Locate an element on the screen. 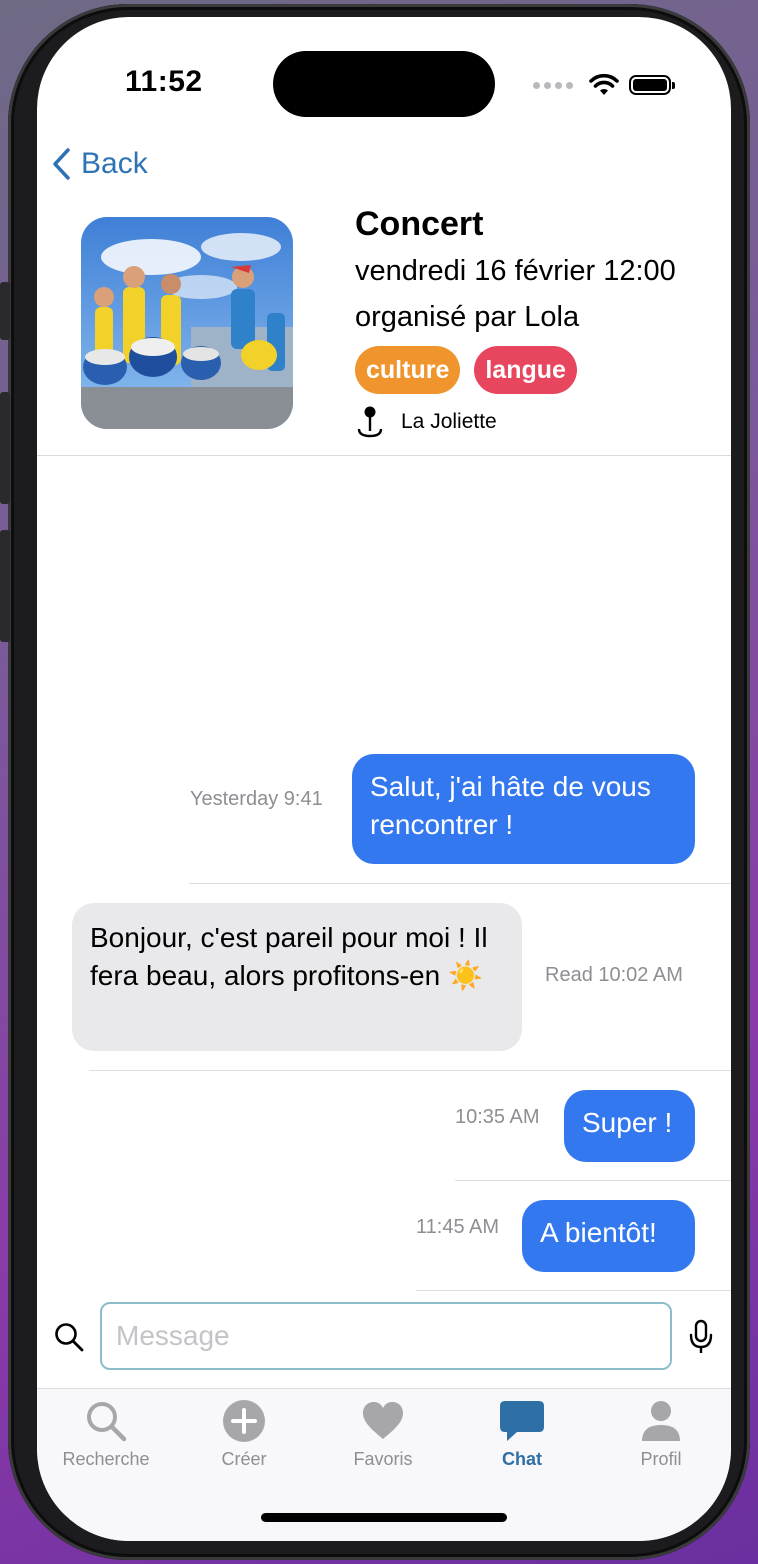  event-organizer: organisé par Lola is located at coordinates (467, 317).